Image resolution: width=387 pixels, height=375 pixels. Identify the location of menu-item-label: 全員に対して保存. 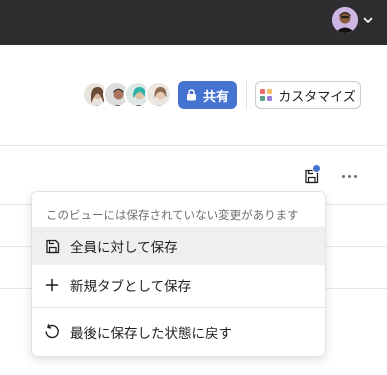
(124, 248).